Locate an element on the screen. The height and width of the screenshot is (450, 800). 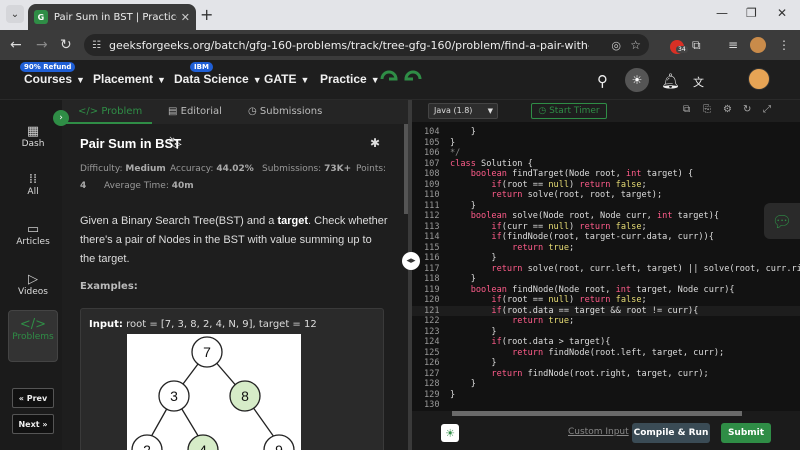
close-window-icon: ✕ is located at coordinates (782, 13).